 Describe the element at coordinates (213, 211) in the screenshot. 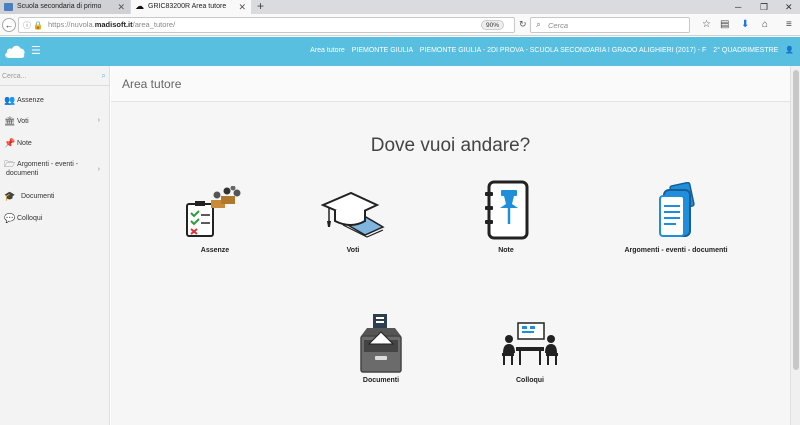

I see `attendance-icon` at that location.